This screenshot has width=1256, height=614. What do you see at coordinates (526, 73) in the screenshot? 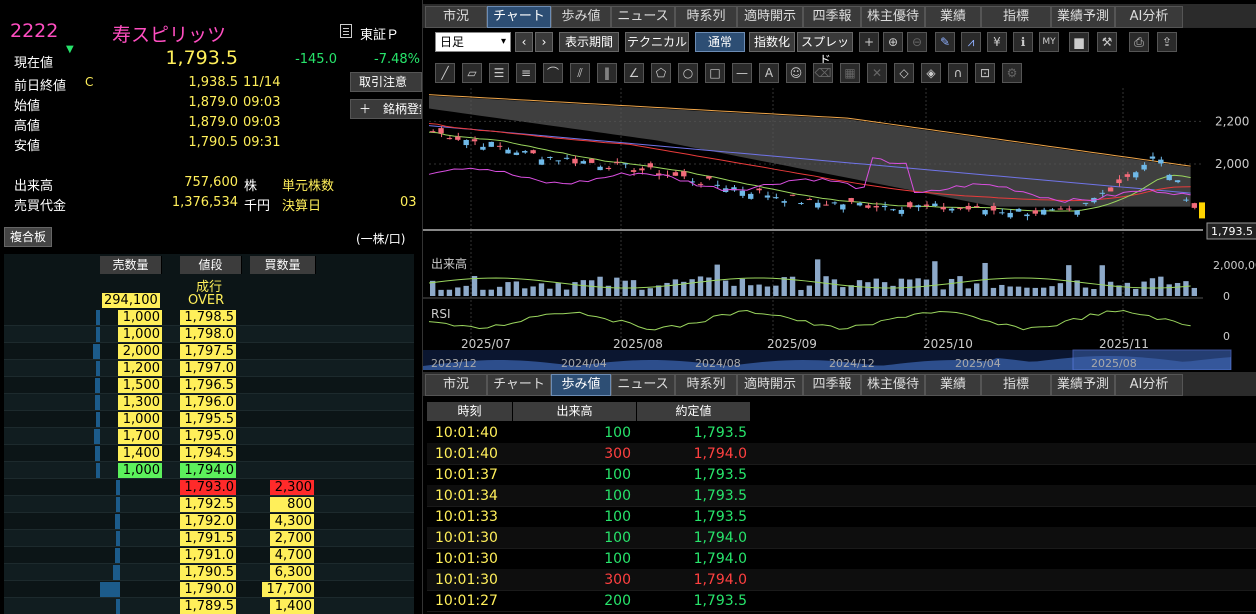
I see `vlines-icon: ≡` at bounding box center [526, 73].